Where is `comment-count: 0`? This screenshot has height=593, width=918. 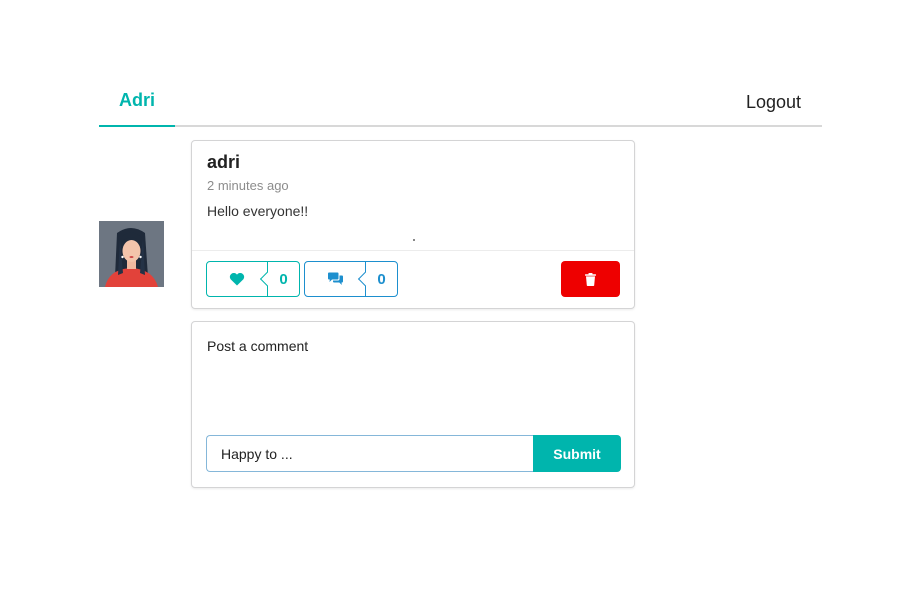
comment-count: 0 is located at coordinates (381, 279).